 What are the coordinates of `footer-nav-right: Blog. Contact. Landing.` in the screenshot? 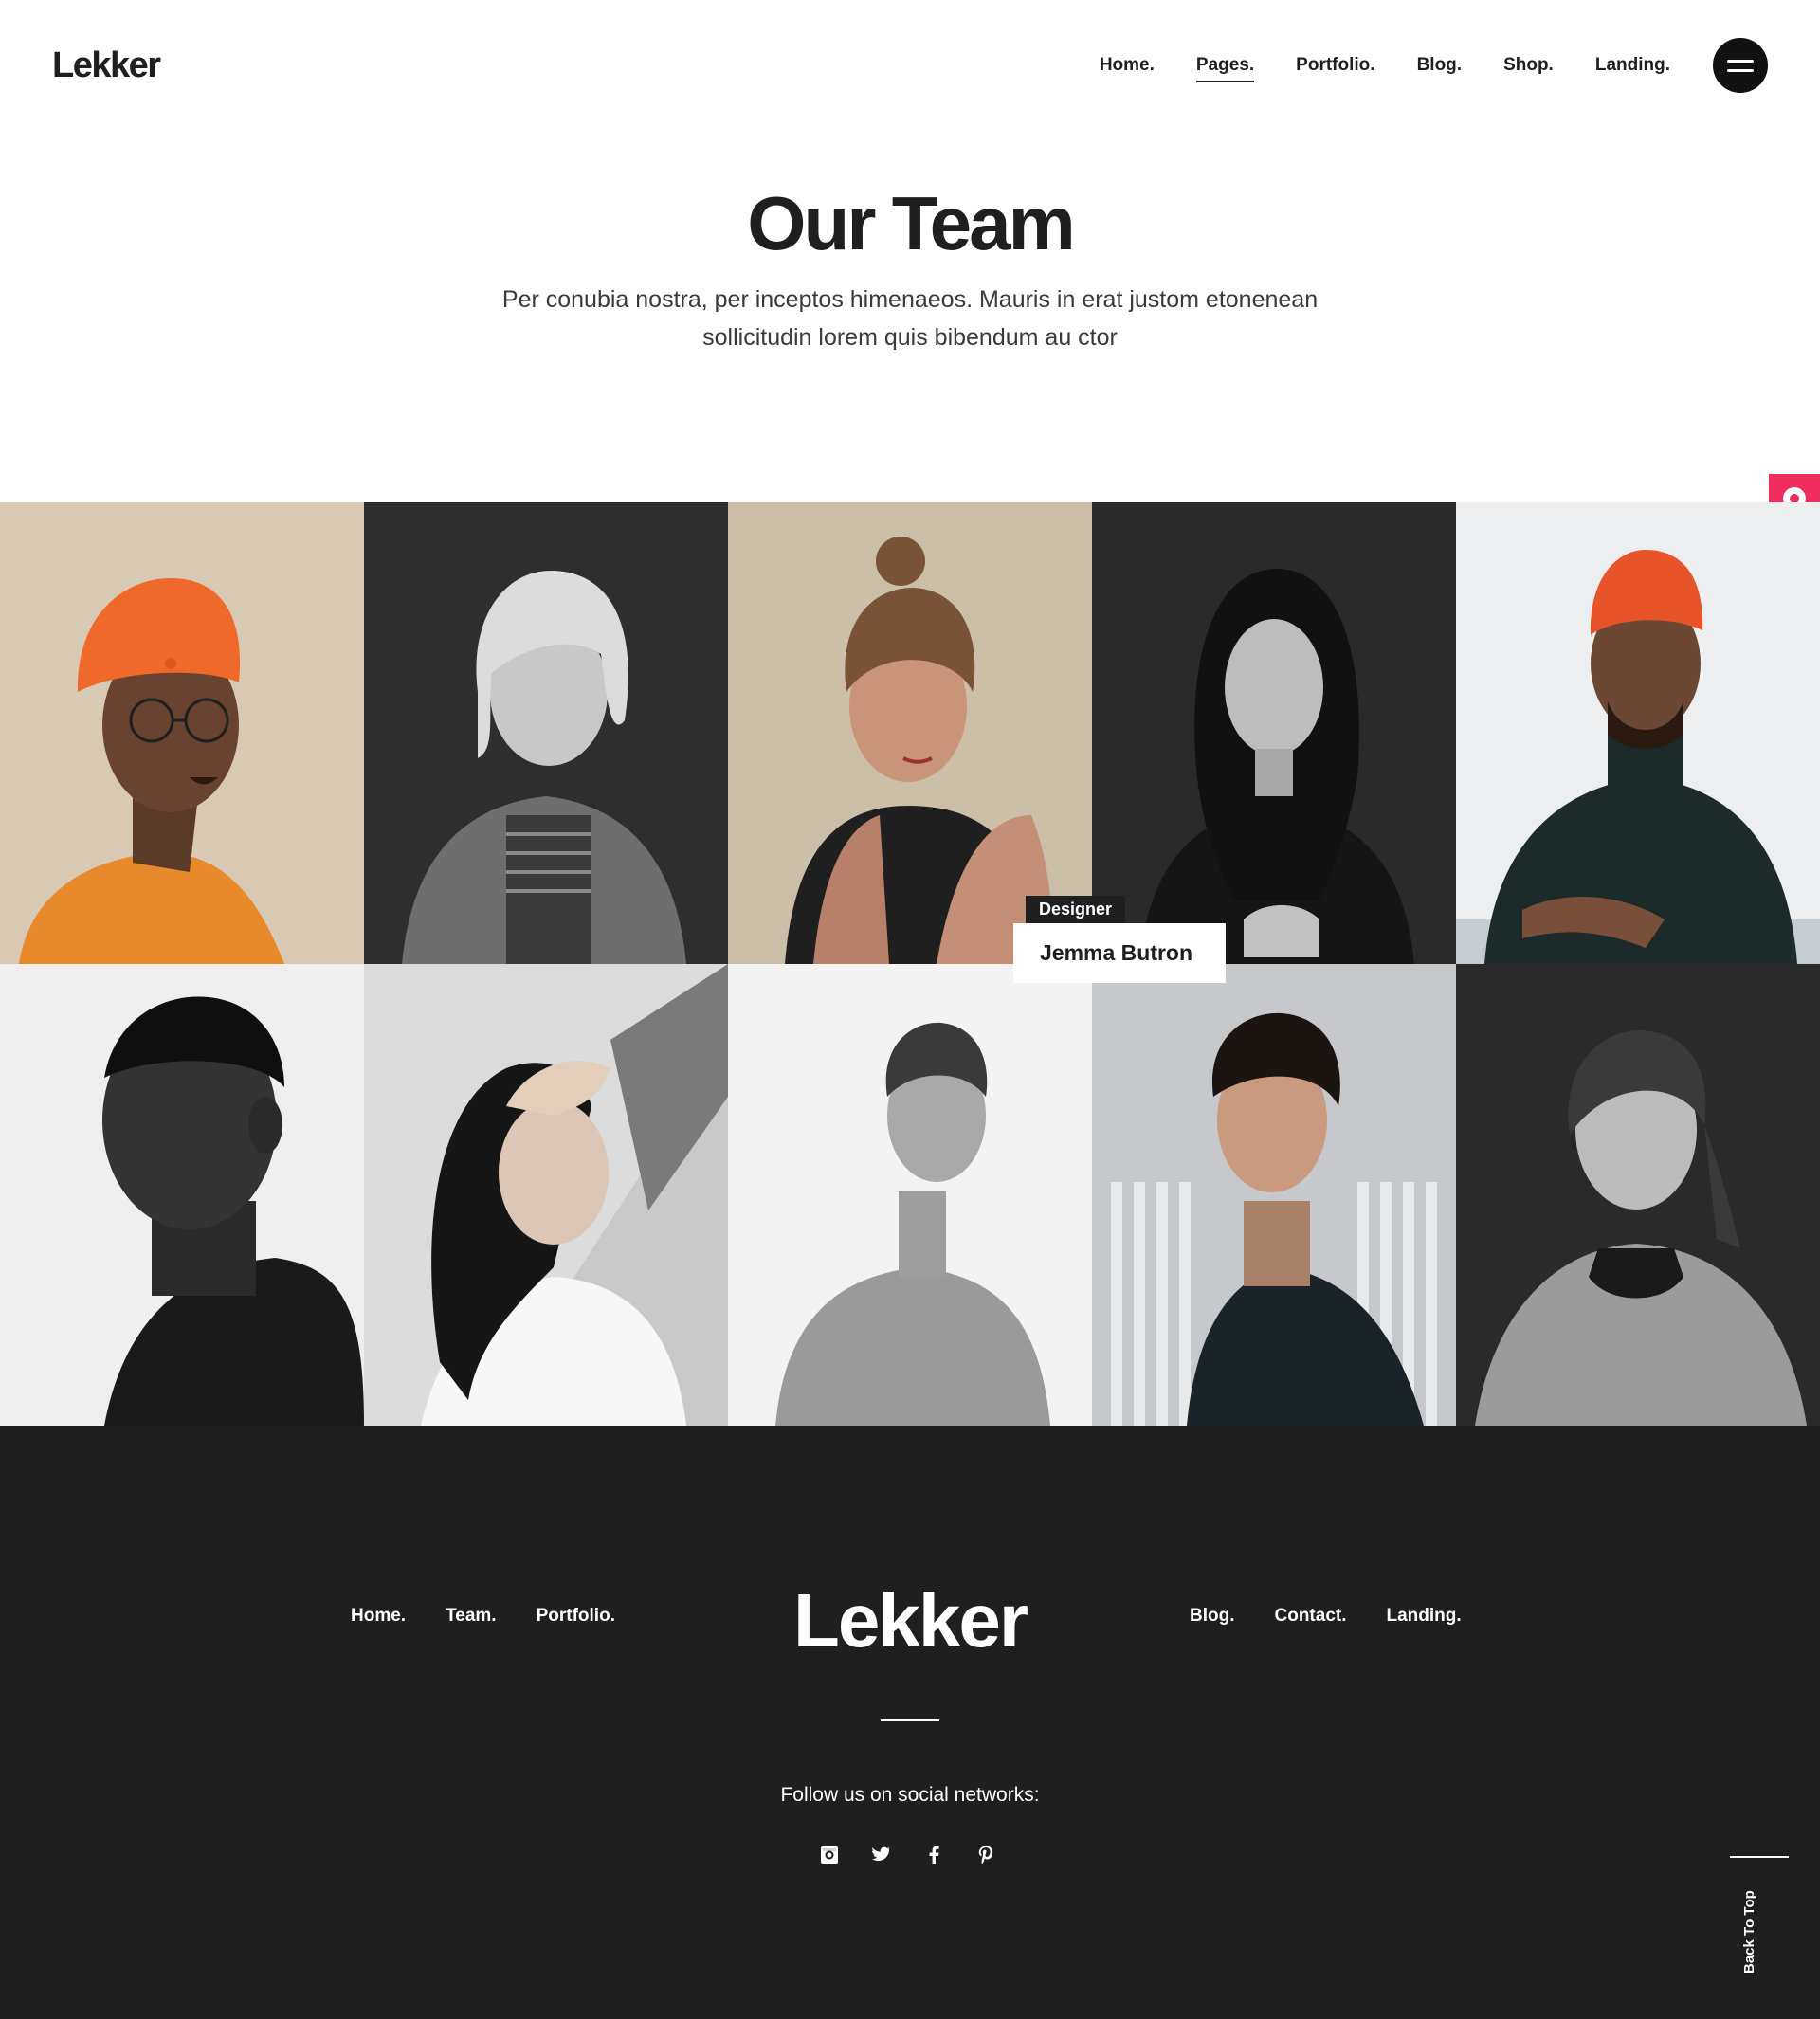 It's located at (1326, 1616).